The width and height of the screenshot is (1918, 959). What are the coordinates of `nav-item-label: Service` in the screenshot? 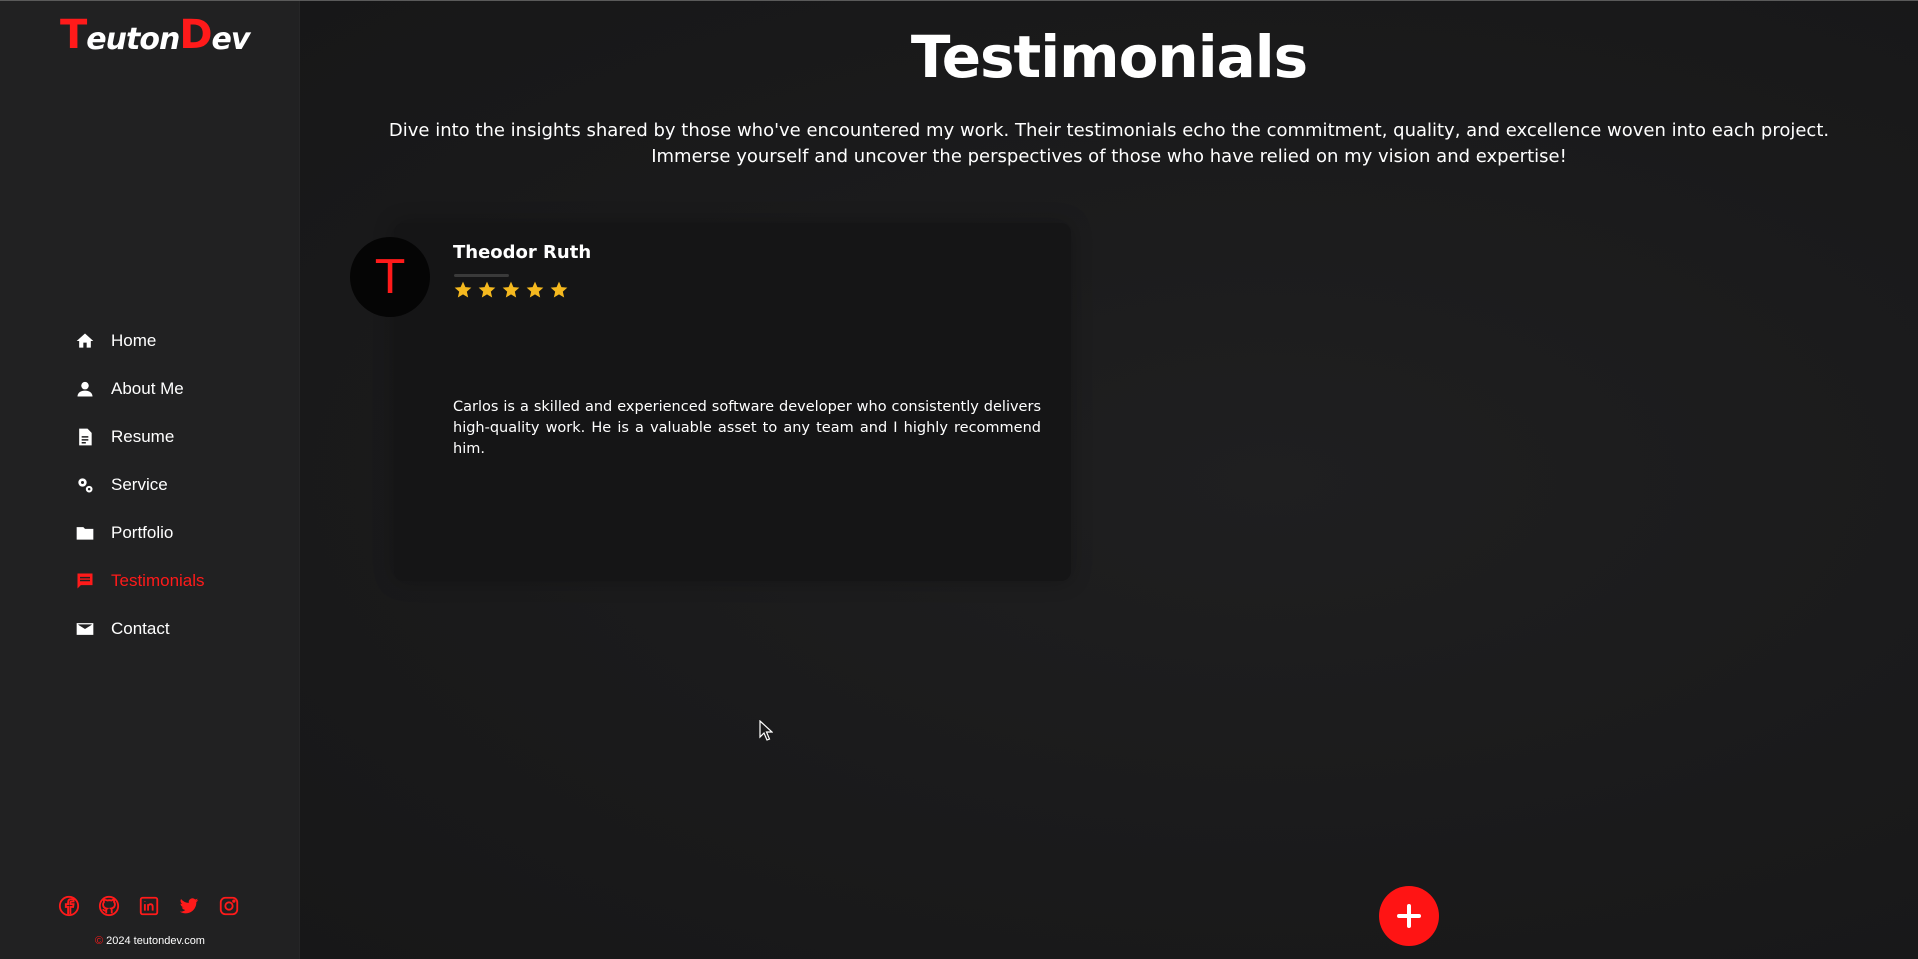 It's located at (139, 484).